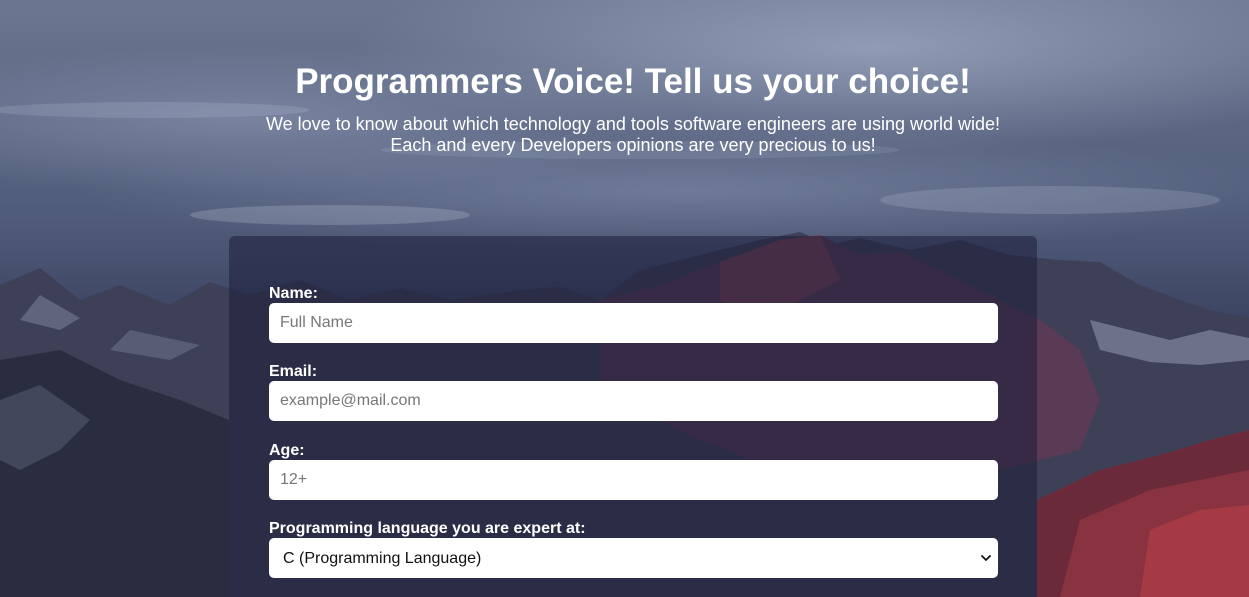  What do you see at coordinates (633, 323) in the screenshot?
I see `name-input` at bounding box center [633, 323].